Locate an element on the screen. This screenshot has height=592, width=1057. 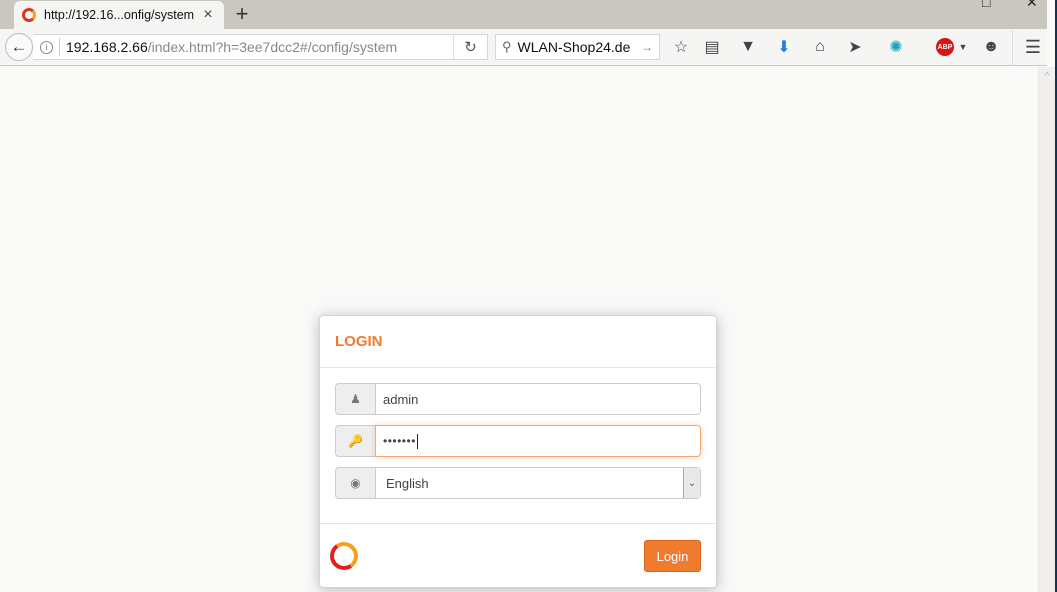
send-icon: ➤ is located at coordinates (855, 47).